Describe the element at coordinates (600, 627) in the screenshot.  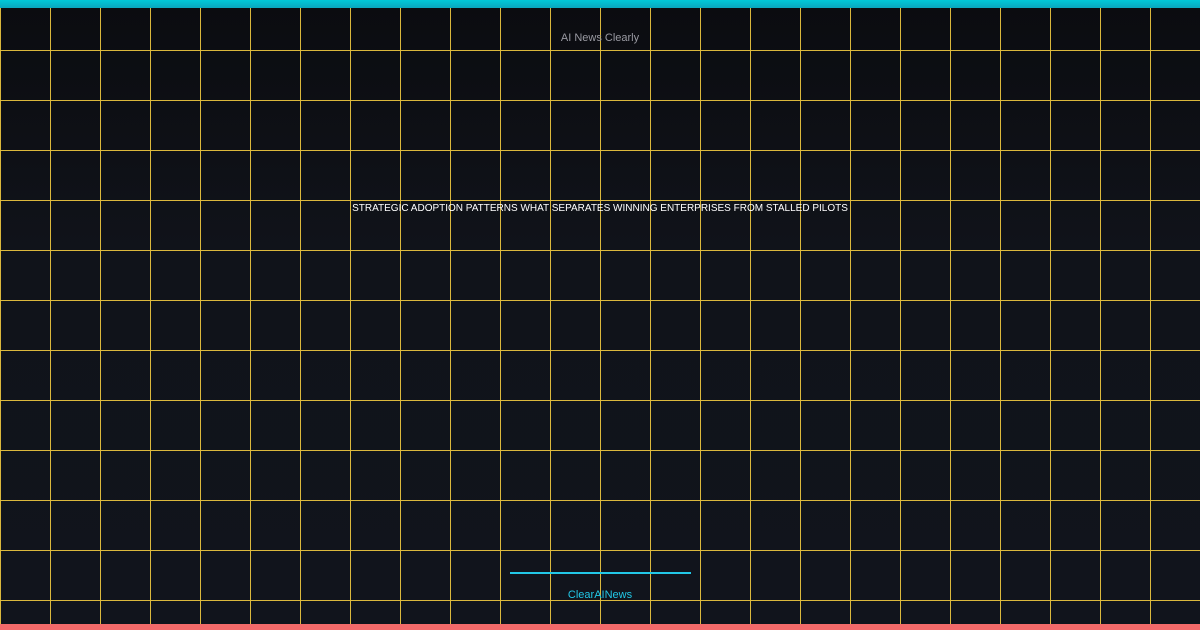
I see `bottom-accent-bar` at that location.